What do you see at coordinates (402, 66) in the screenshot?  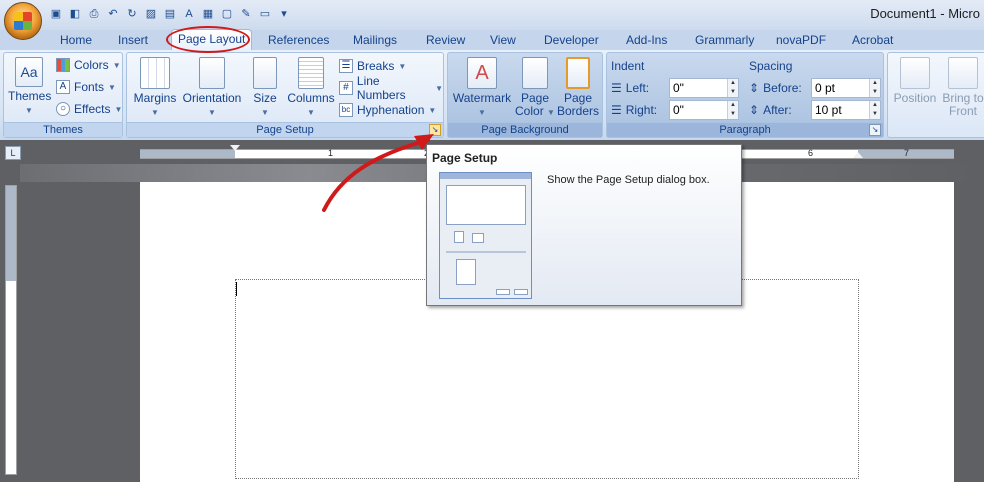 I see `breaks-caret-icon: ▼` at bounding box center [402, 66].